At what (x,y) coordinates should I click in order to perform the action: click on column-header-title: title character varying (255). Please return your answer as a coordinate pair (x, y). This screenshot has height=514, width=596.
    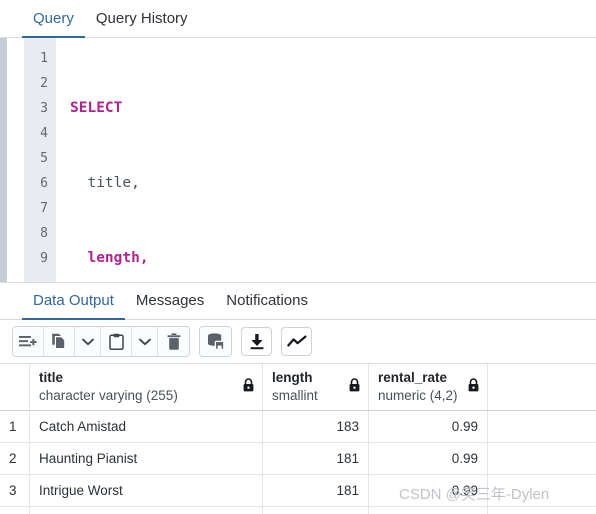
    Looking at the image, I should click on (146, 387).